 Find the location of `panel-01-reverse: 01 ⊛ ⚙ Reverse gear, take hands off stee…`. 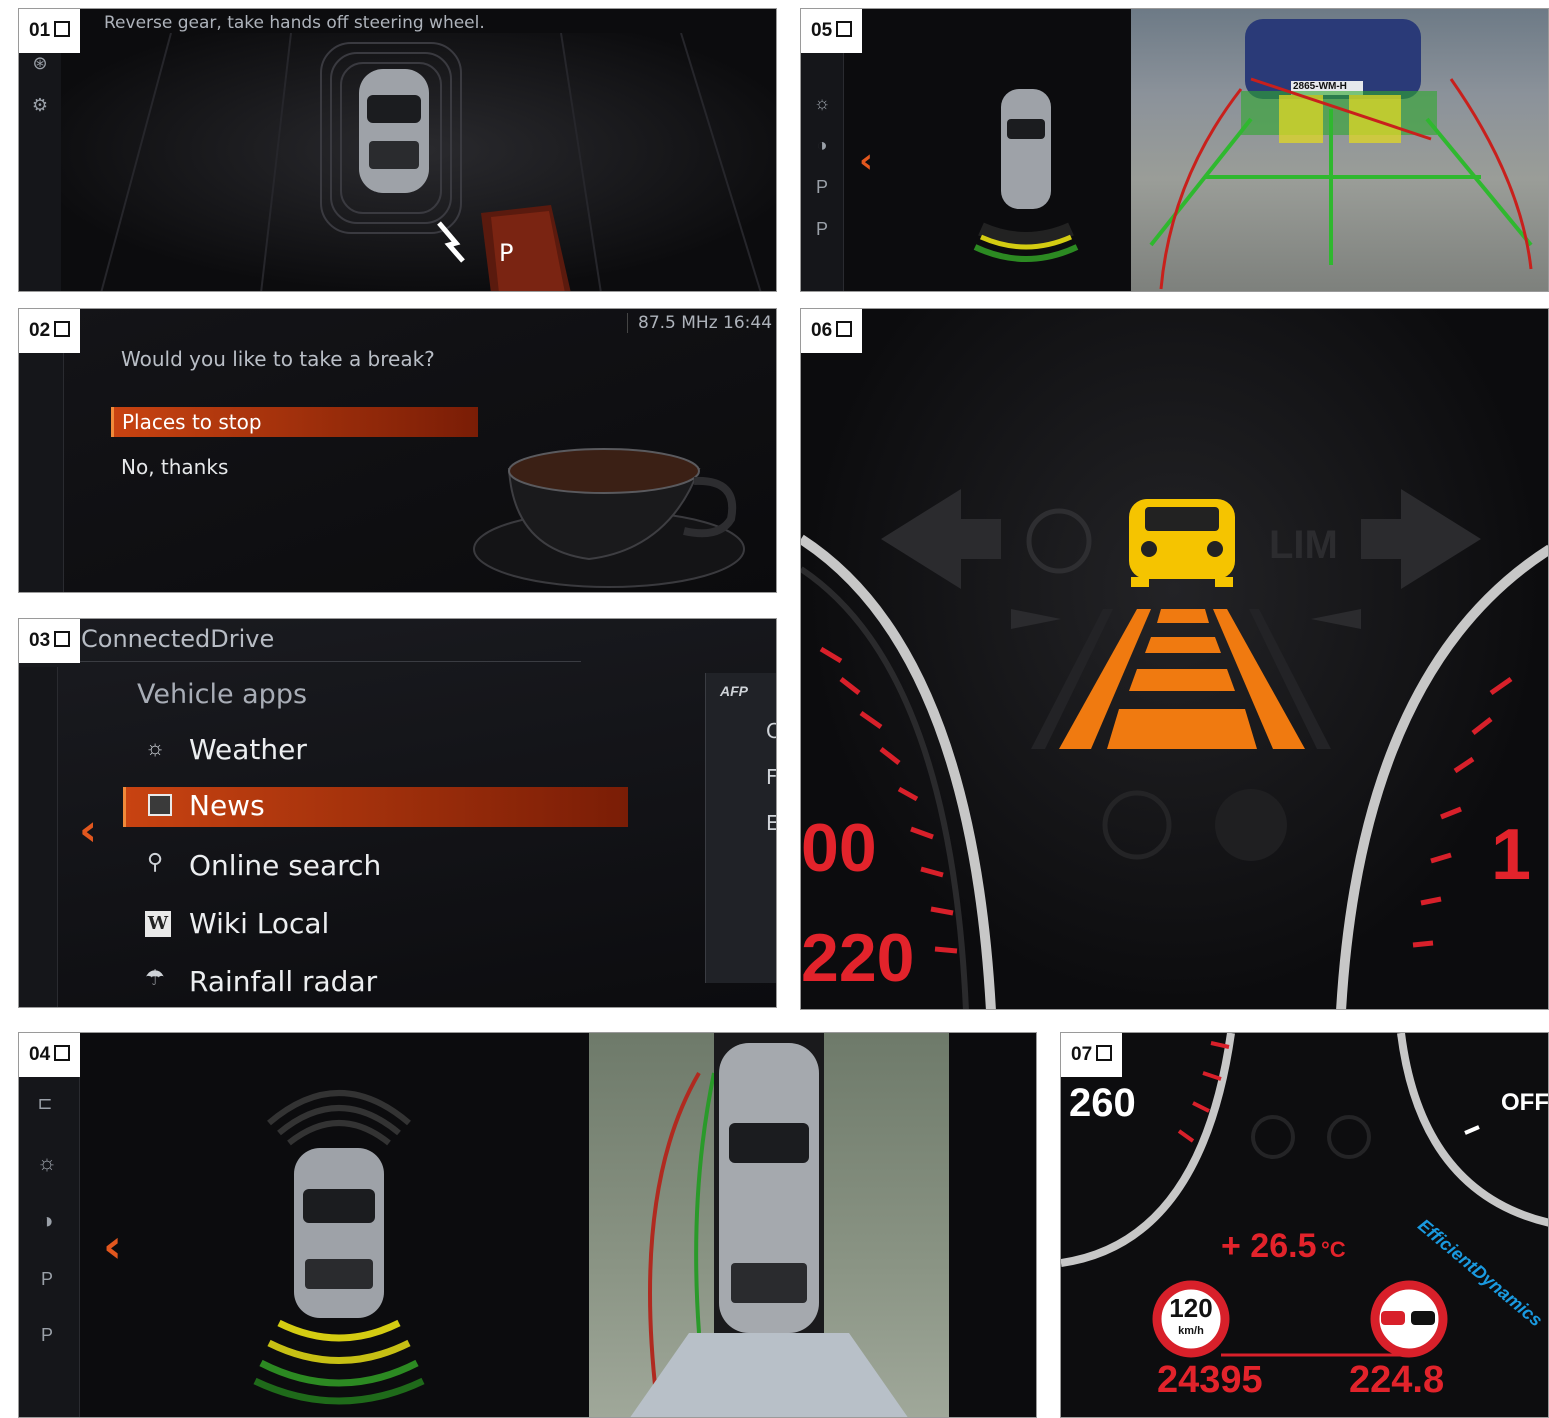

panel-01-reverse: 01 ⊛ ⚙ Reverse gear, take hands off stee… is located at coordinates (397, 150).